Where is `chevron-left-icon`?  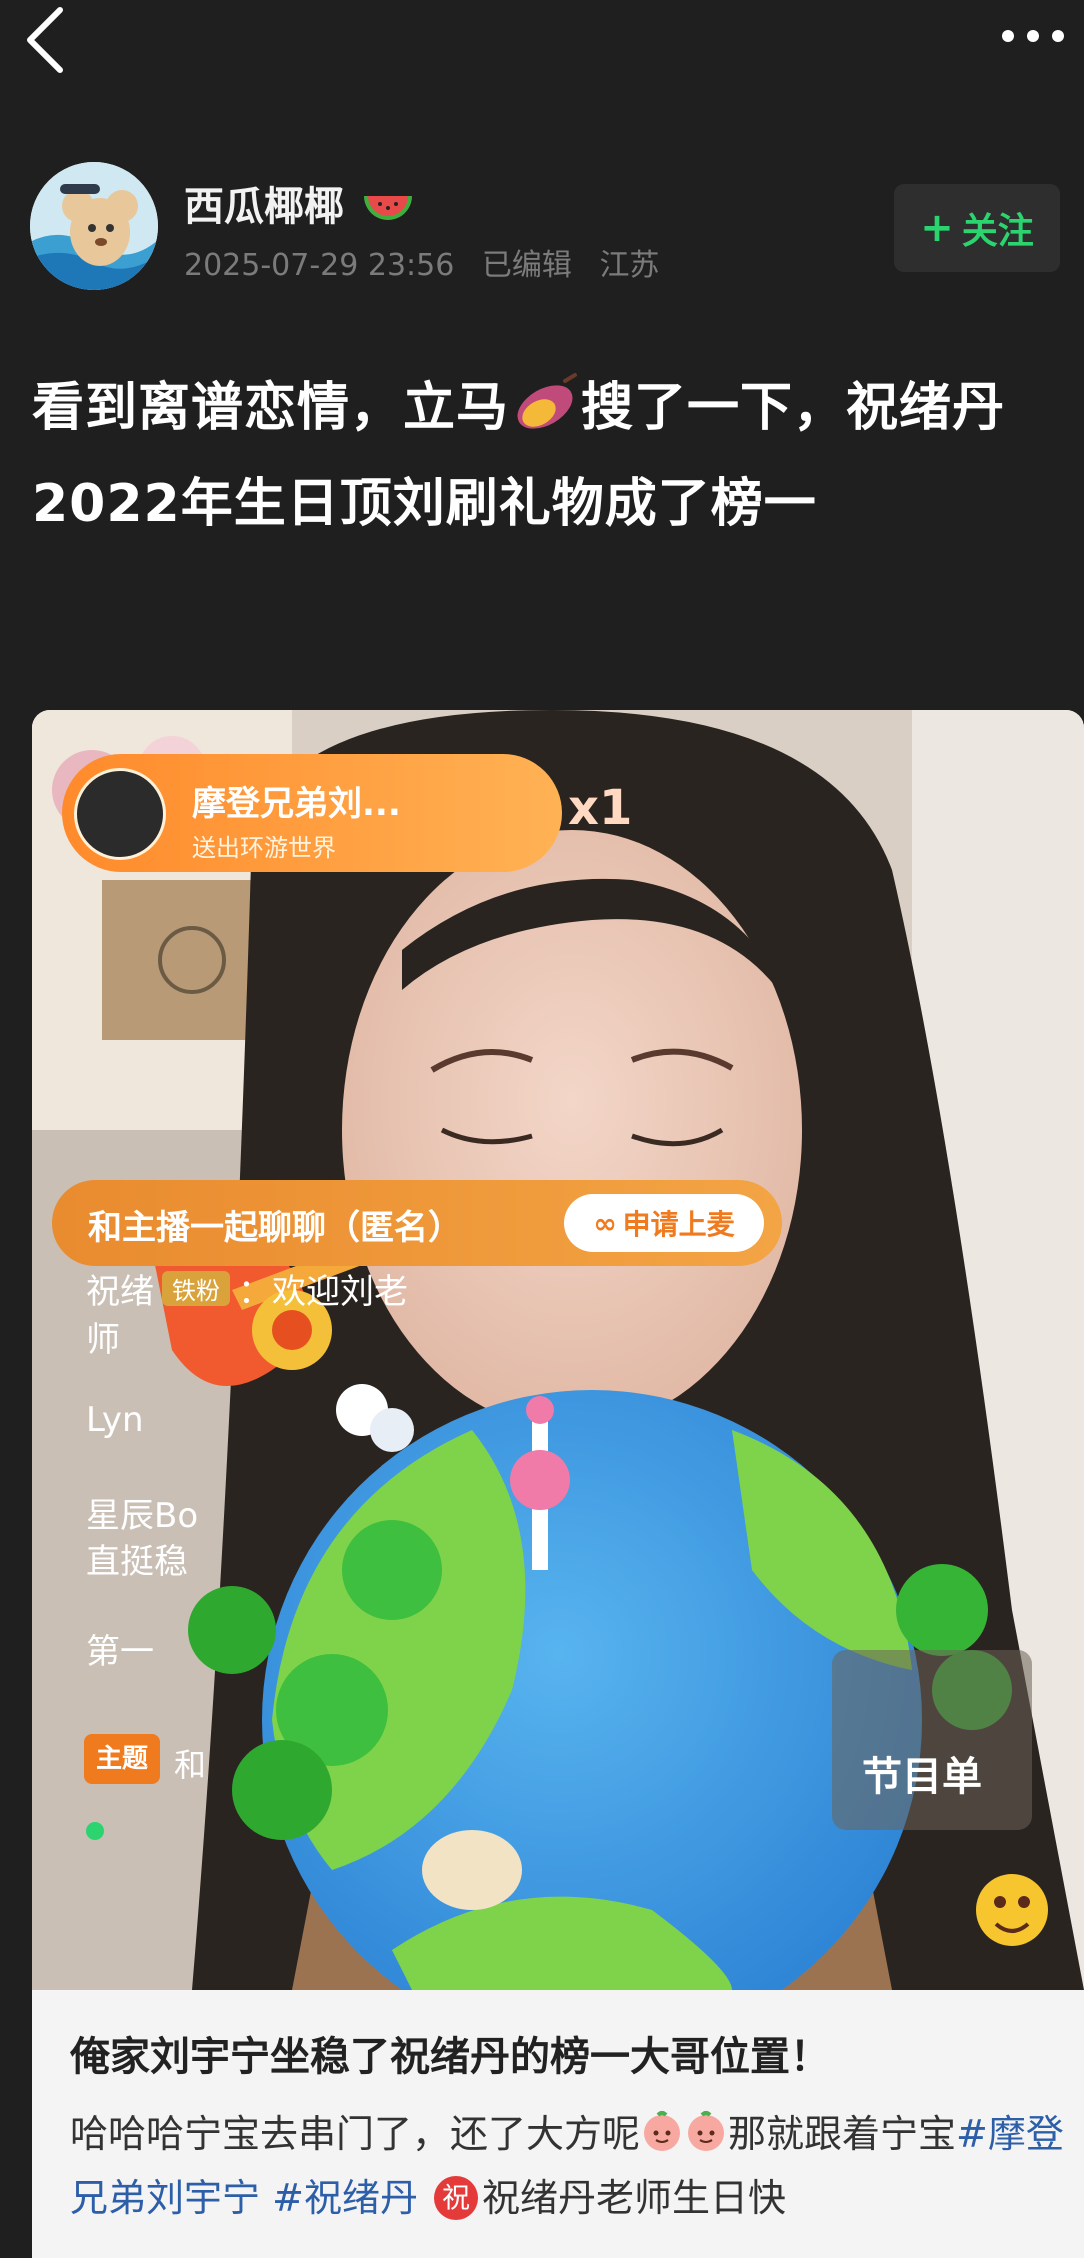
chevron-left-icon is located at coordinates (45, 40).